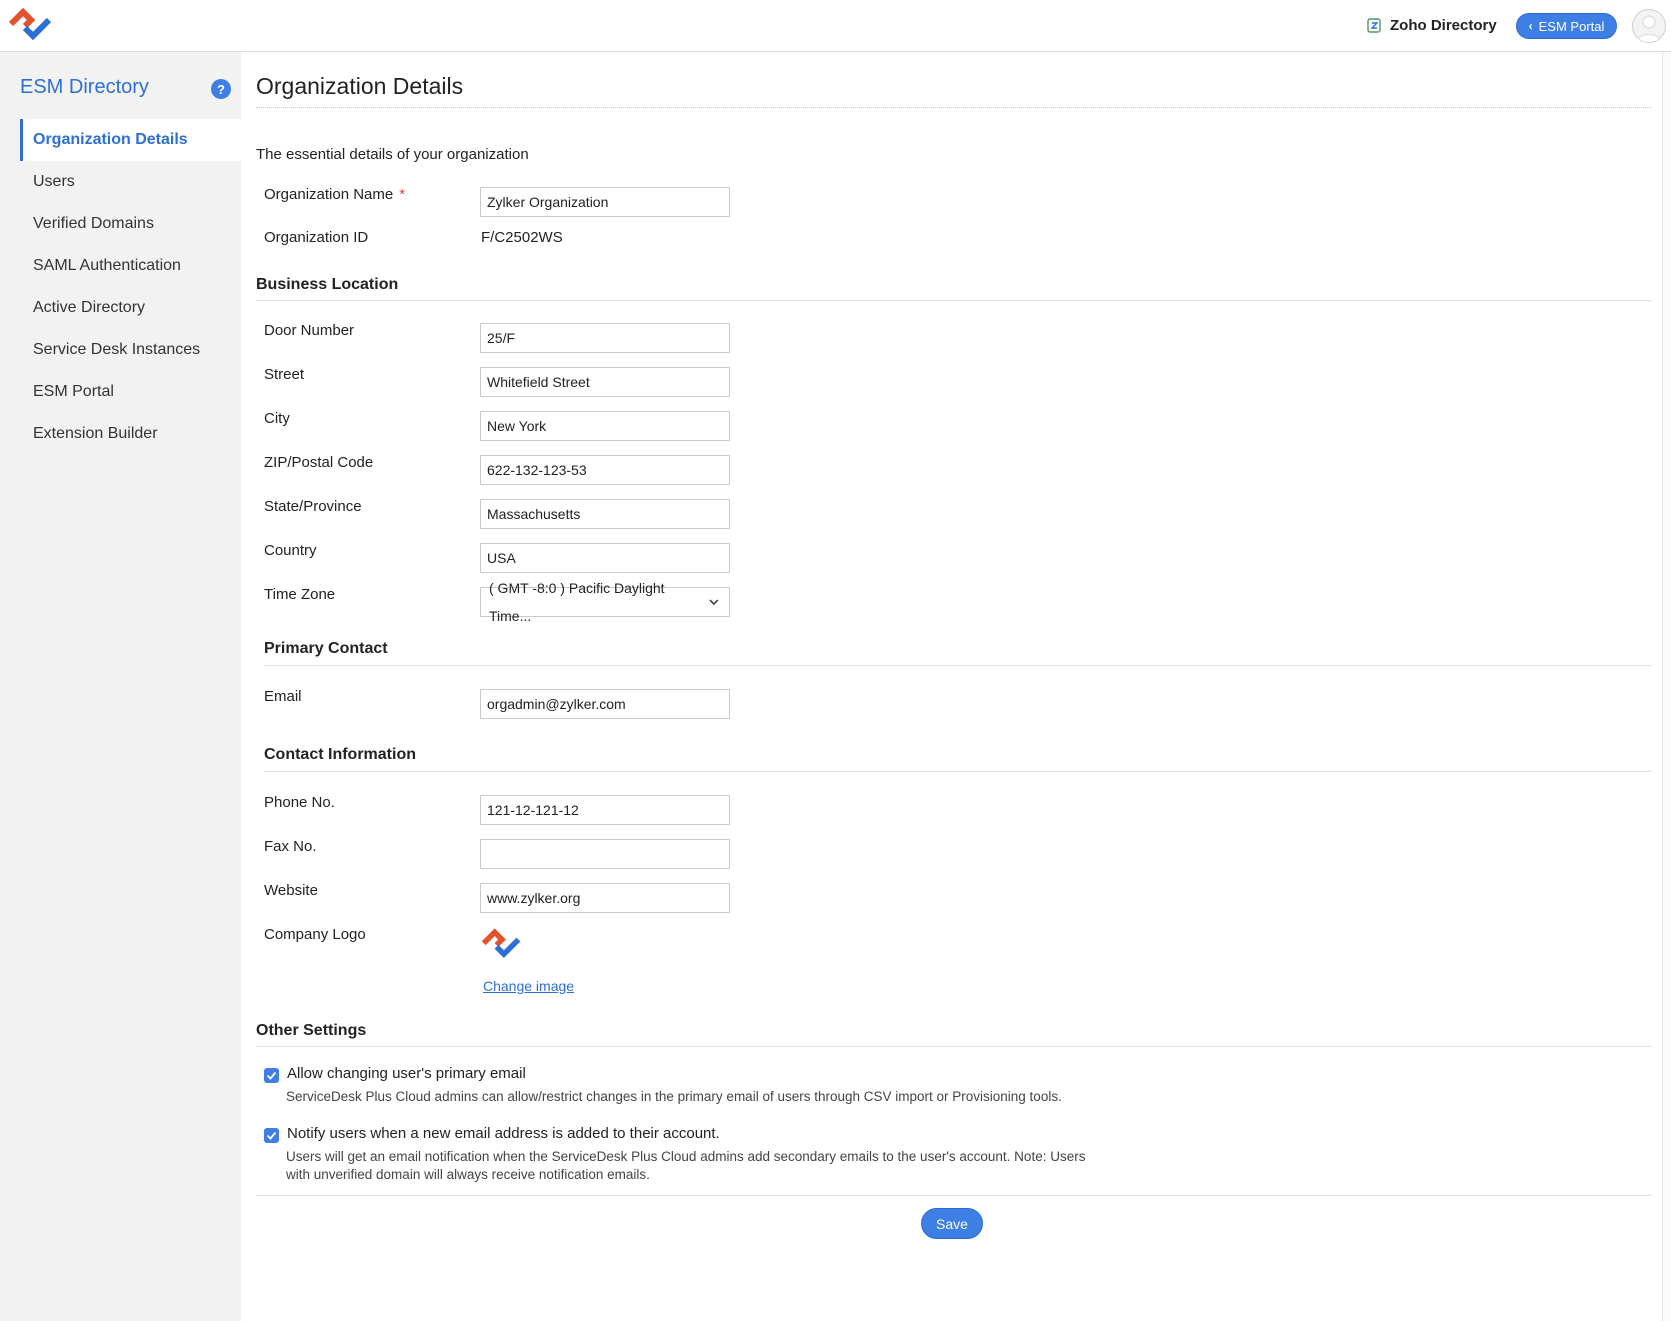  What do you see at coordinates (954, 1195) in the screenshot?
I see `footer-divider` at bounding box center [954, 1195].